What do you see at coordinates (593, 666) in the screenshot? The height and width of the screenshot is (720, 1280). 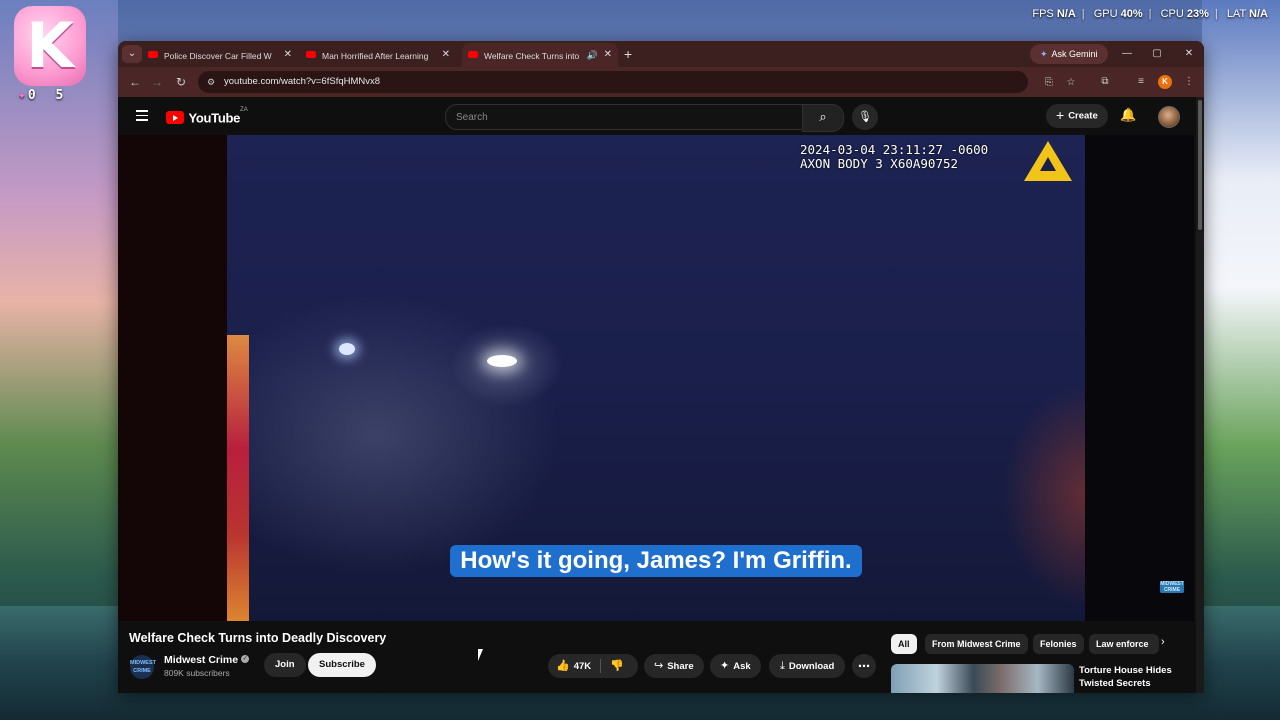 I see `like-dislike-group: 👍 47K 👎` at bounding box center [593, 666].